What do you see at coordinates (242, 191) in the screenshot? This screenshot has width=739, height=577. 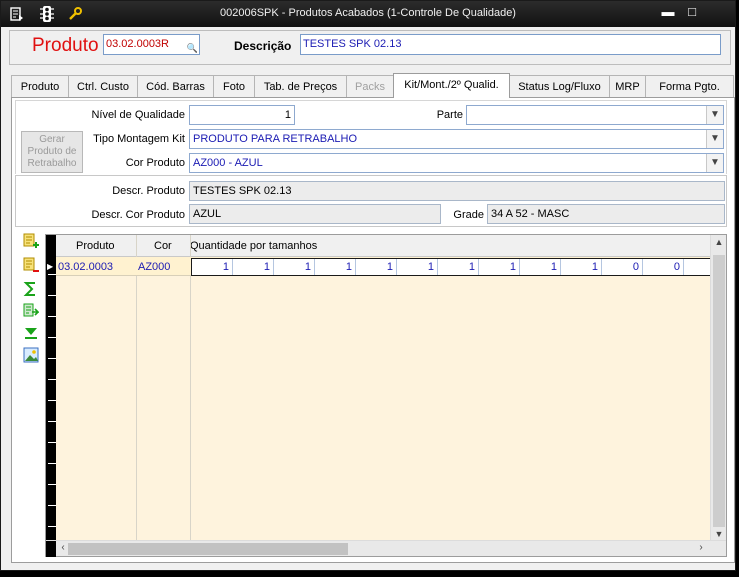 I see `descr-produto-value: TESTES SPK 02.13` at bounding box center [242, 191].